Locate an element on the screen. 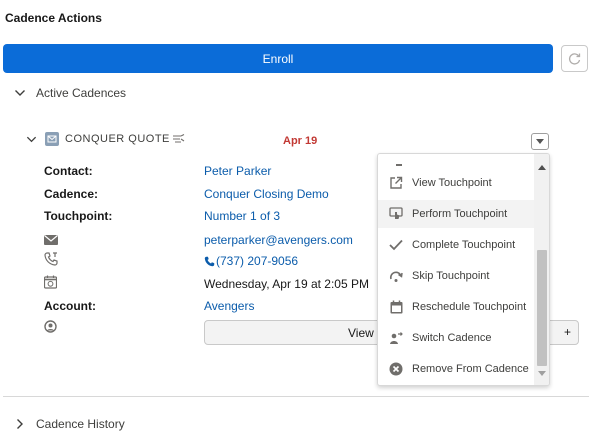  cadence-row: CONQUER QUOTE is located at coordinates (105, 139).